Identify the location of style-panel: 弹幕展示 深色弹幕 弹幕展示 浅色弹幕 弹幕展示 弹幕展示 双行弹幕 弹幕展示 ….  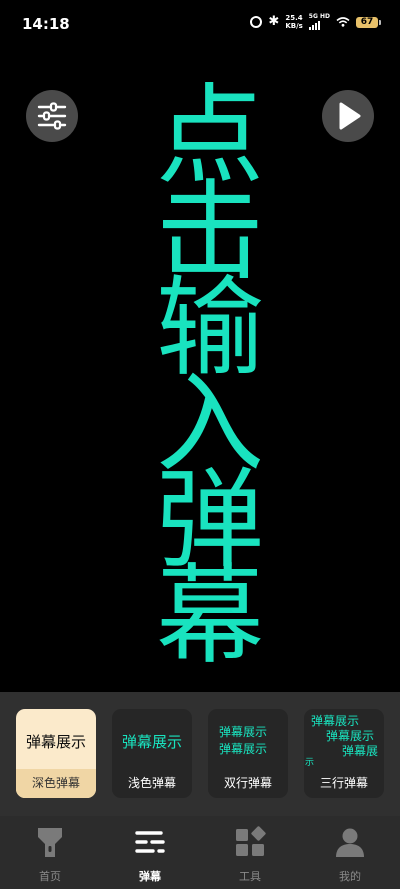
(200, 754).